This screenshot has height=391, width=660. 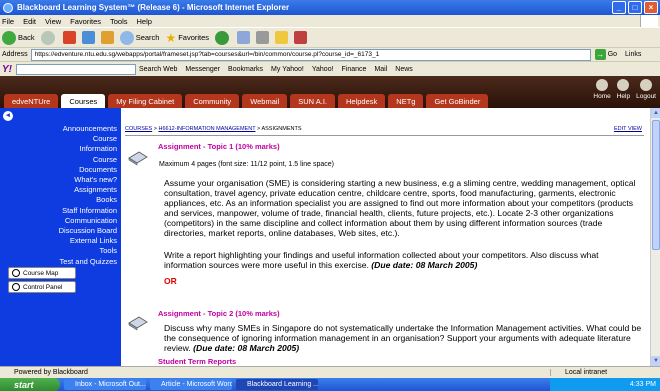 I want to click on course-map-icon, so click(x=16, y=273).